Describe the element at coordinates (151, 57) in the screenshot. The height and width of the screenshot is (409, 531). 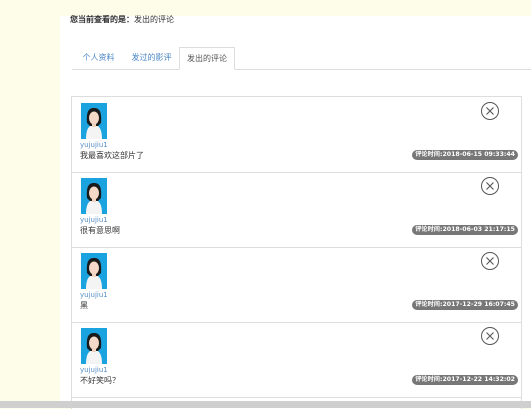
I see `tab-reviews: 发过的影评` at that location.